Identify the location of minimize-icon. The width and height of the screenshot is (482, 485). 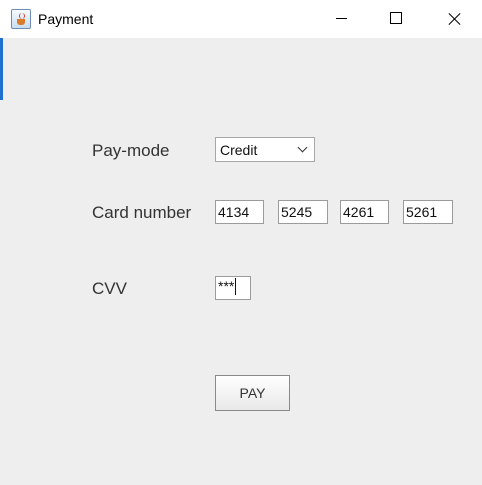
(341, 18).